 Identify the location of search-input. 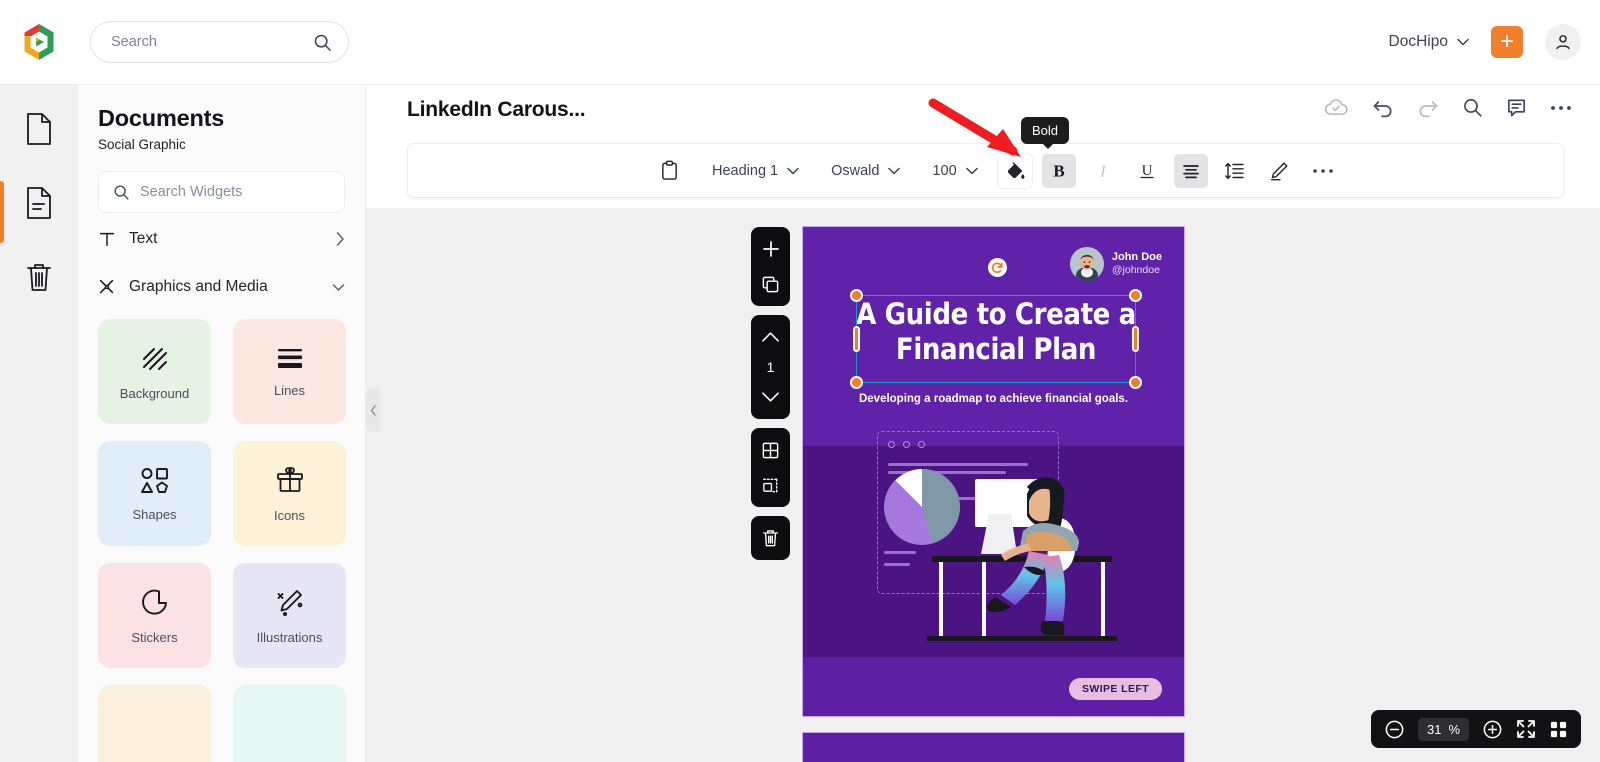
(212, 42).